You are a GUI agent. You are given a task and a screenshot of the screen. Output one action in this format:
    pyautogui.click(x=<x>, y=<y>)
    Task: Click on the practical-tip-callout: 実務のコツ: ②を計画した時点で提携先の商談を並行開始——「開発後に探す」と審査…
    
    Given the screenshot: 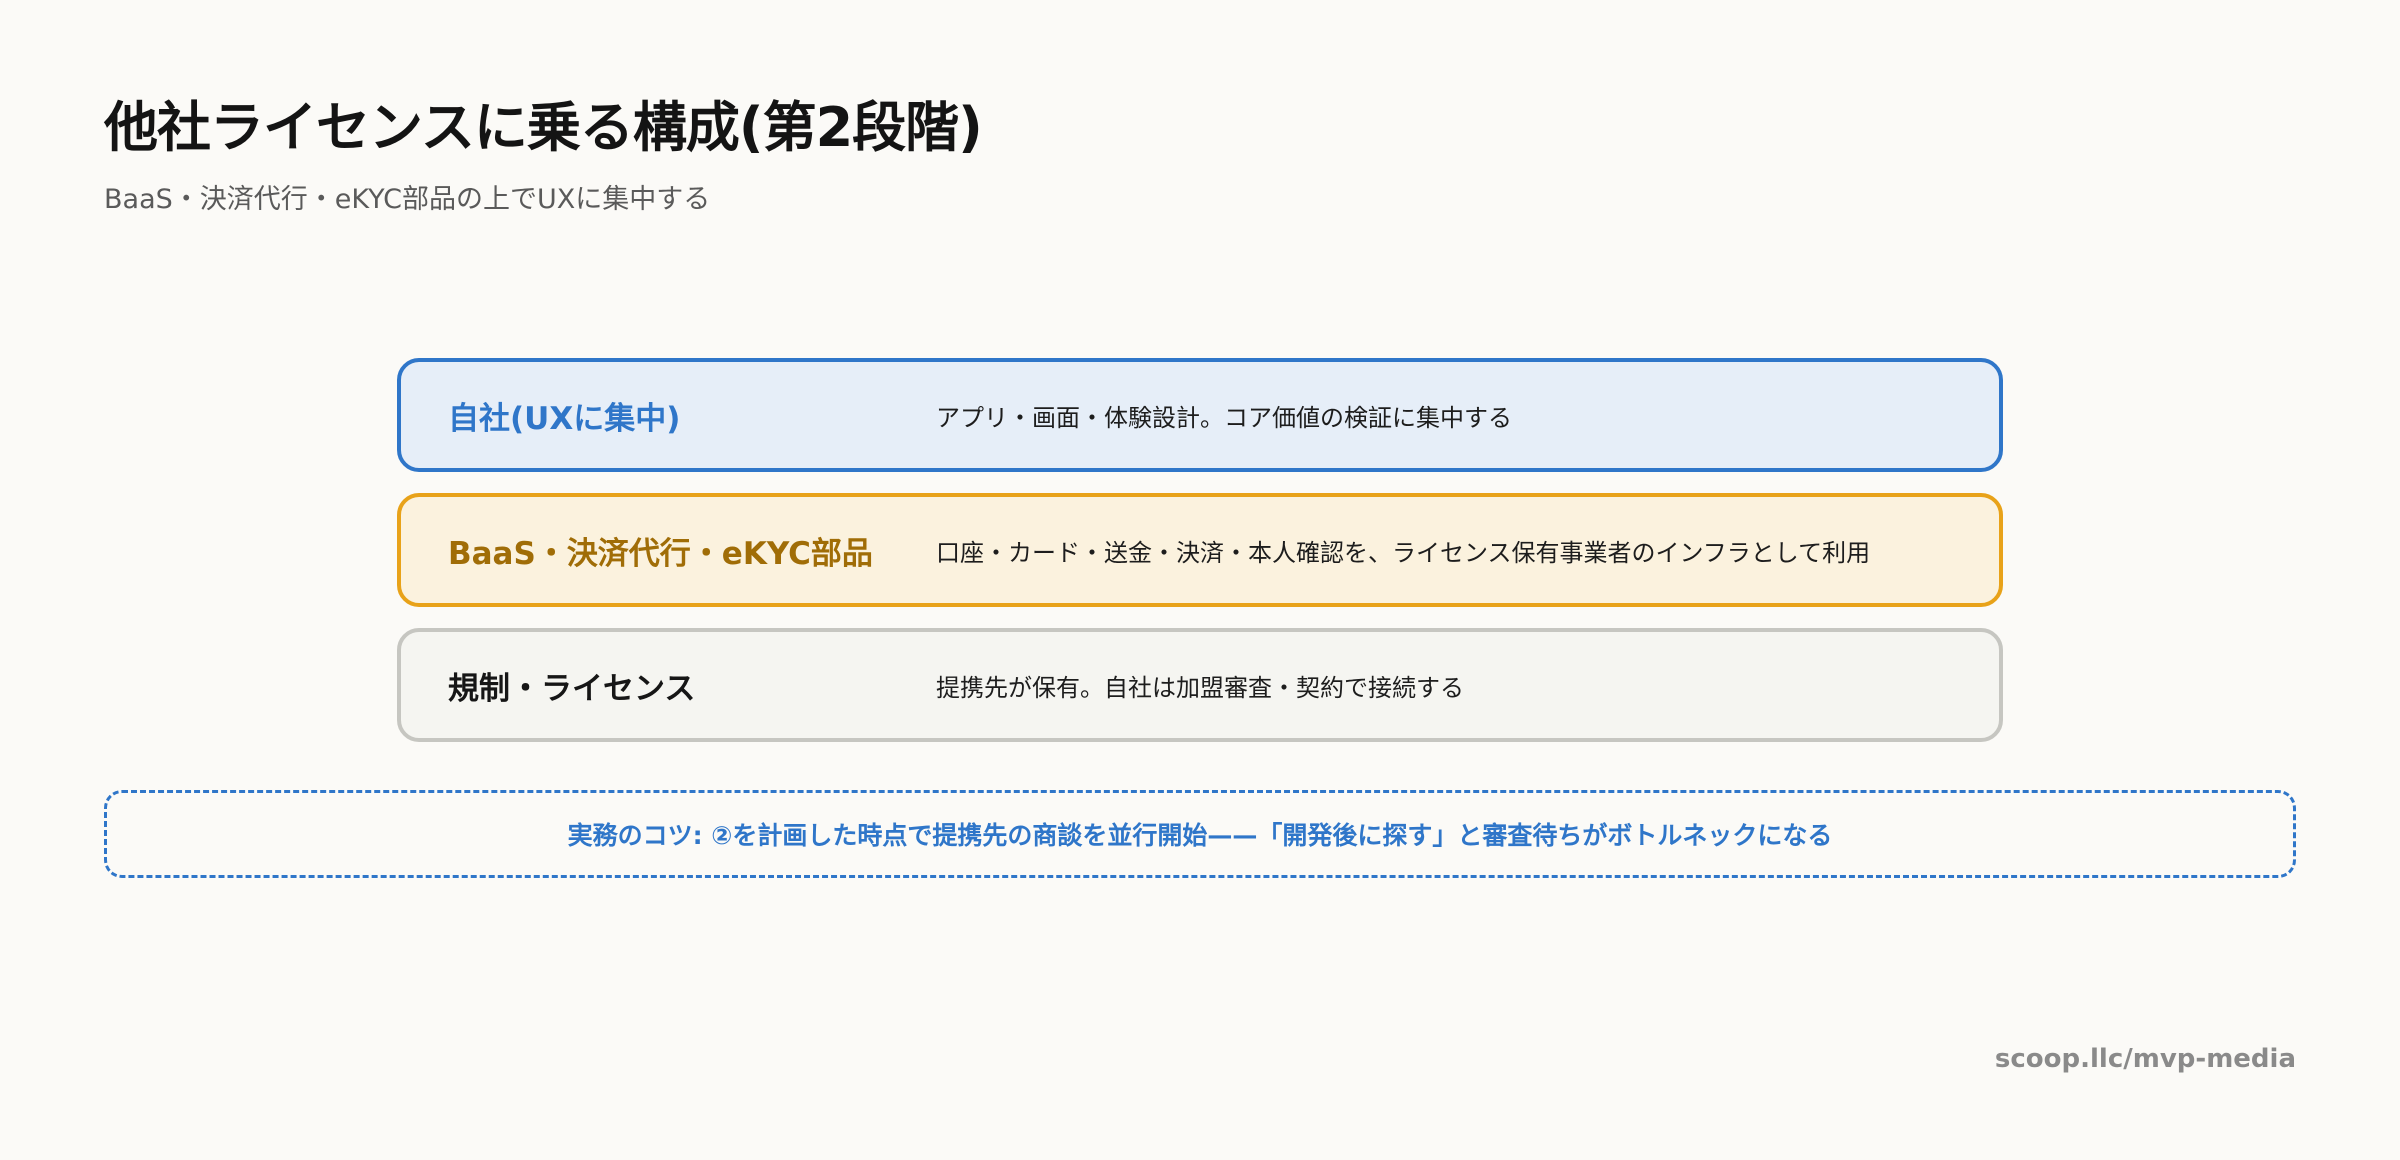 What is the action you would take?
    pyautogui.click(x=1200, y=834)
    